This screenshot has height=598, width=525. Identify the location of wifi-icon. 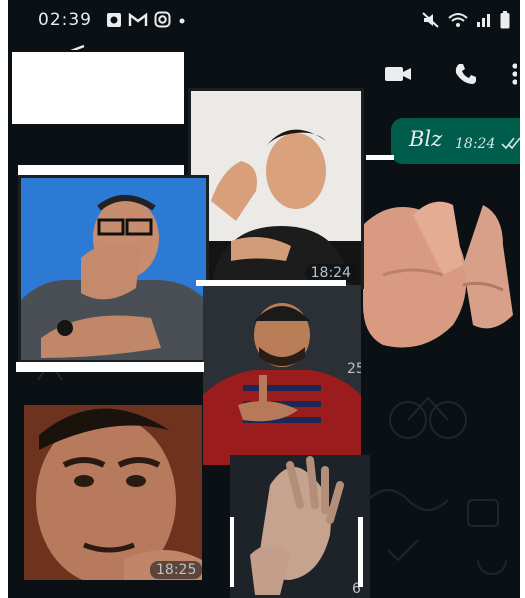
(458, 20).